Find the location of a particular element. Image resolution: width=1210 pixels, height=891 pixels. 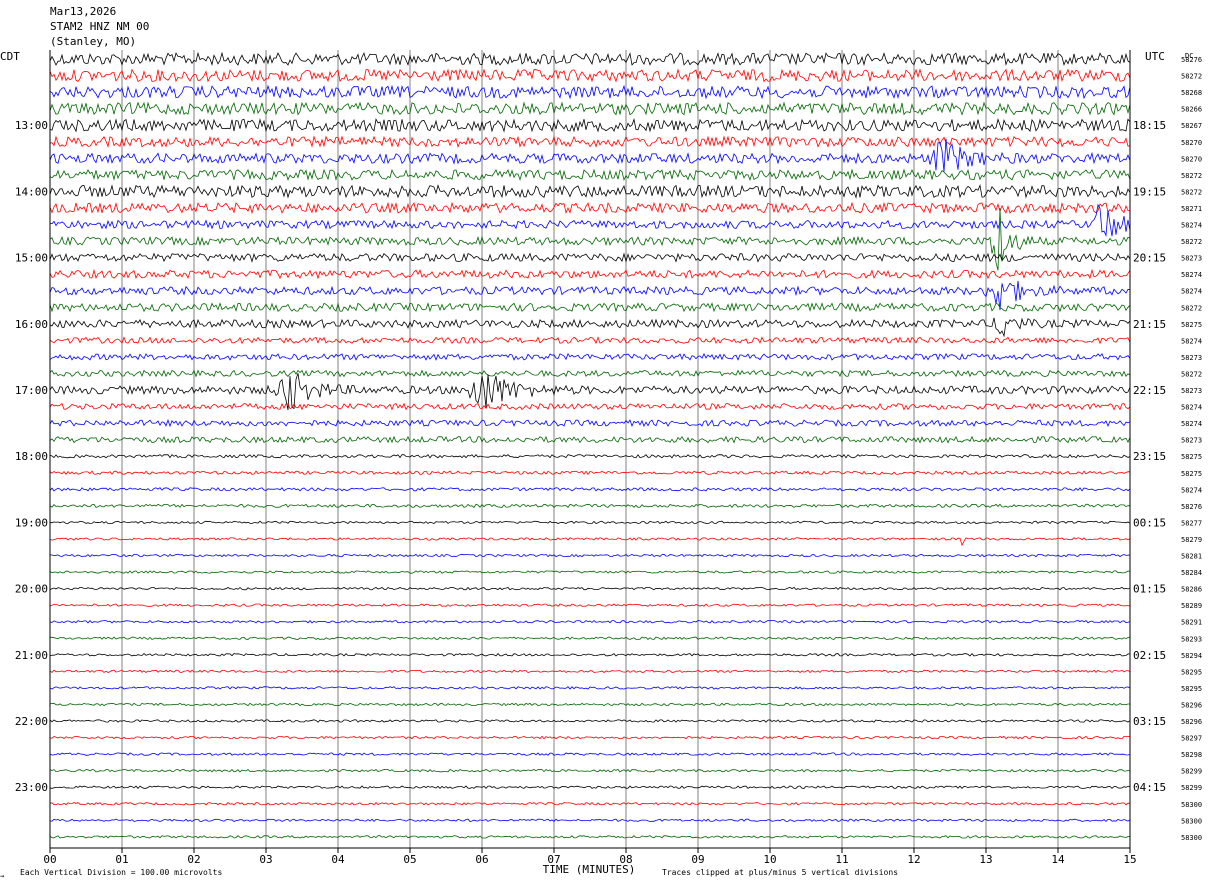

left-hour-label: 16:00 is located at coordinates (31, 324).